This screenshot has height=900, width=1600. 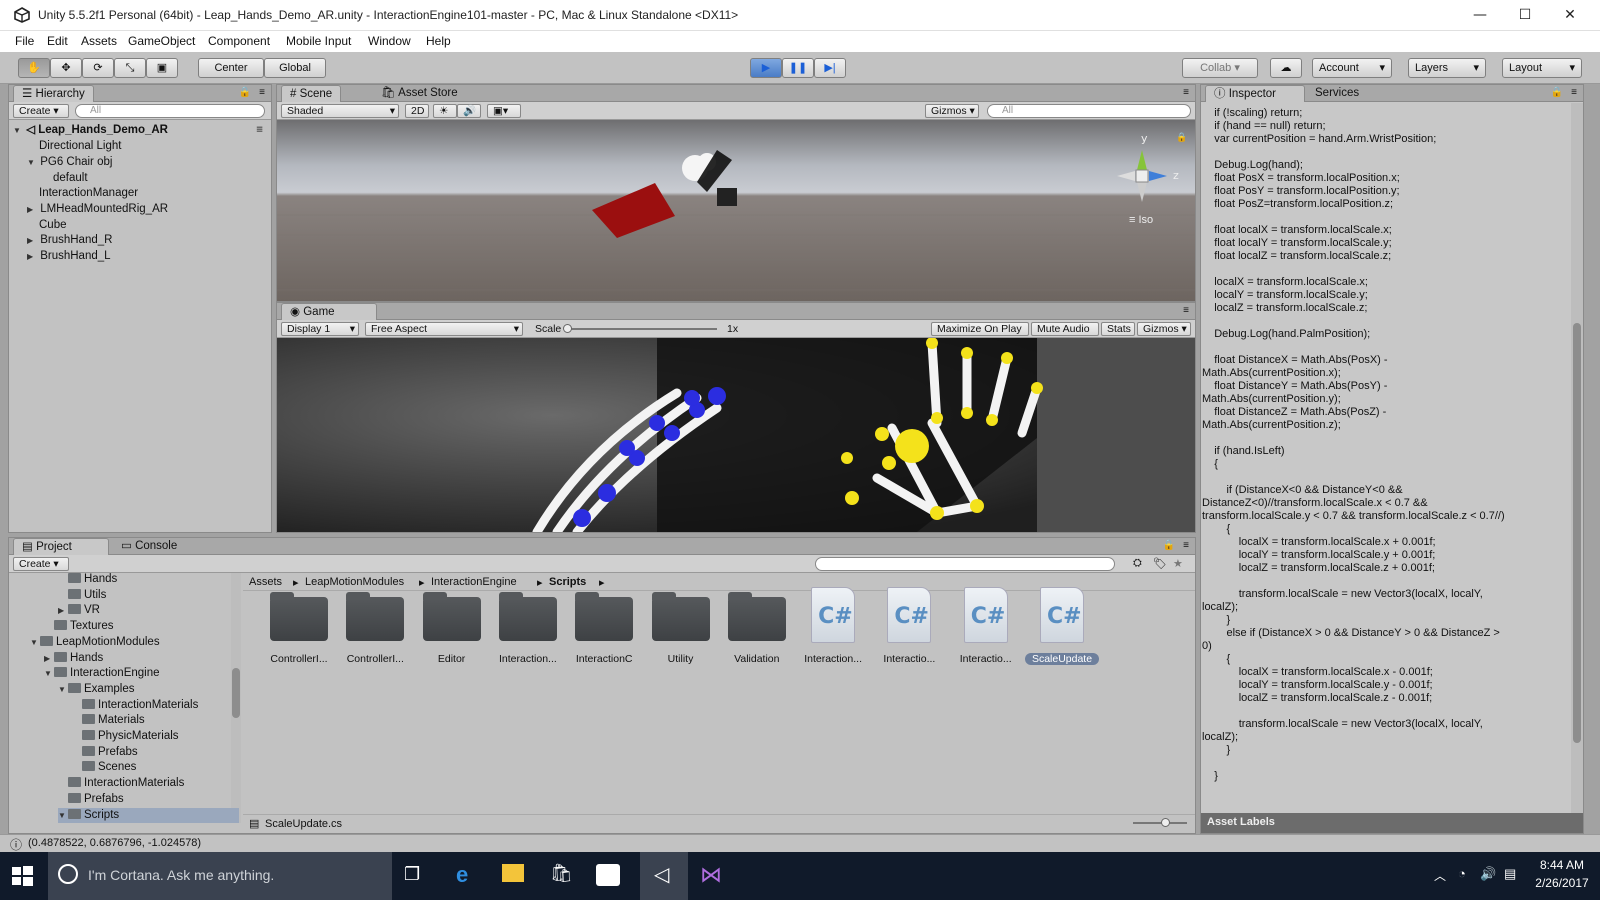 I want to click on scale-slider-handle, so click(x=567, y=328).